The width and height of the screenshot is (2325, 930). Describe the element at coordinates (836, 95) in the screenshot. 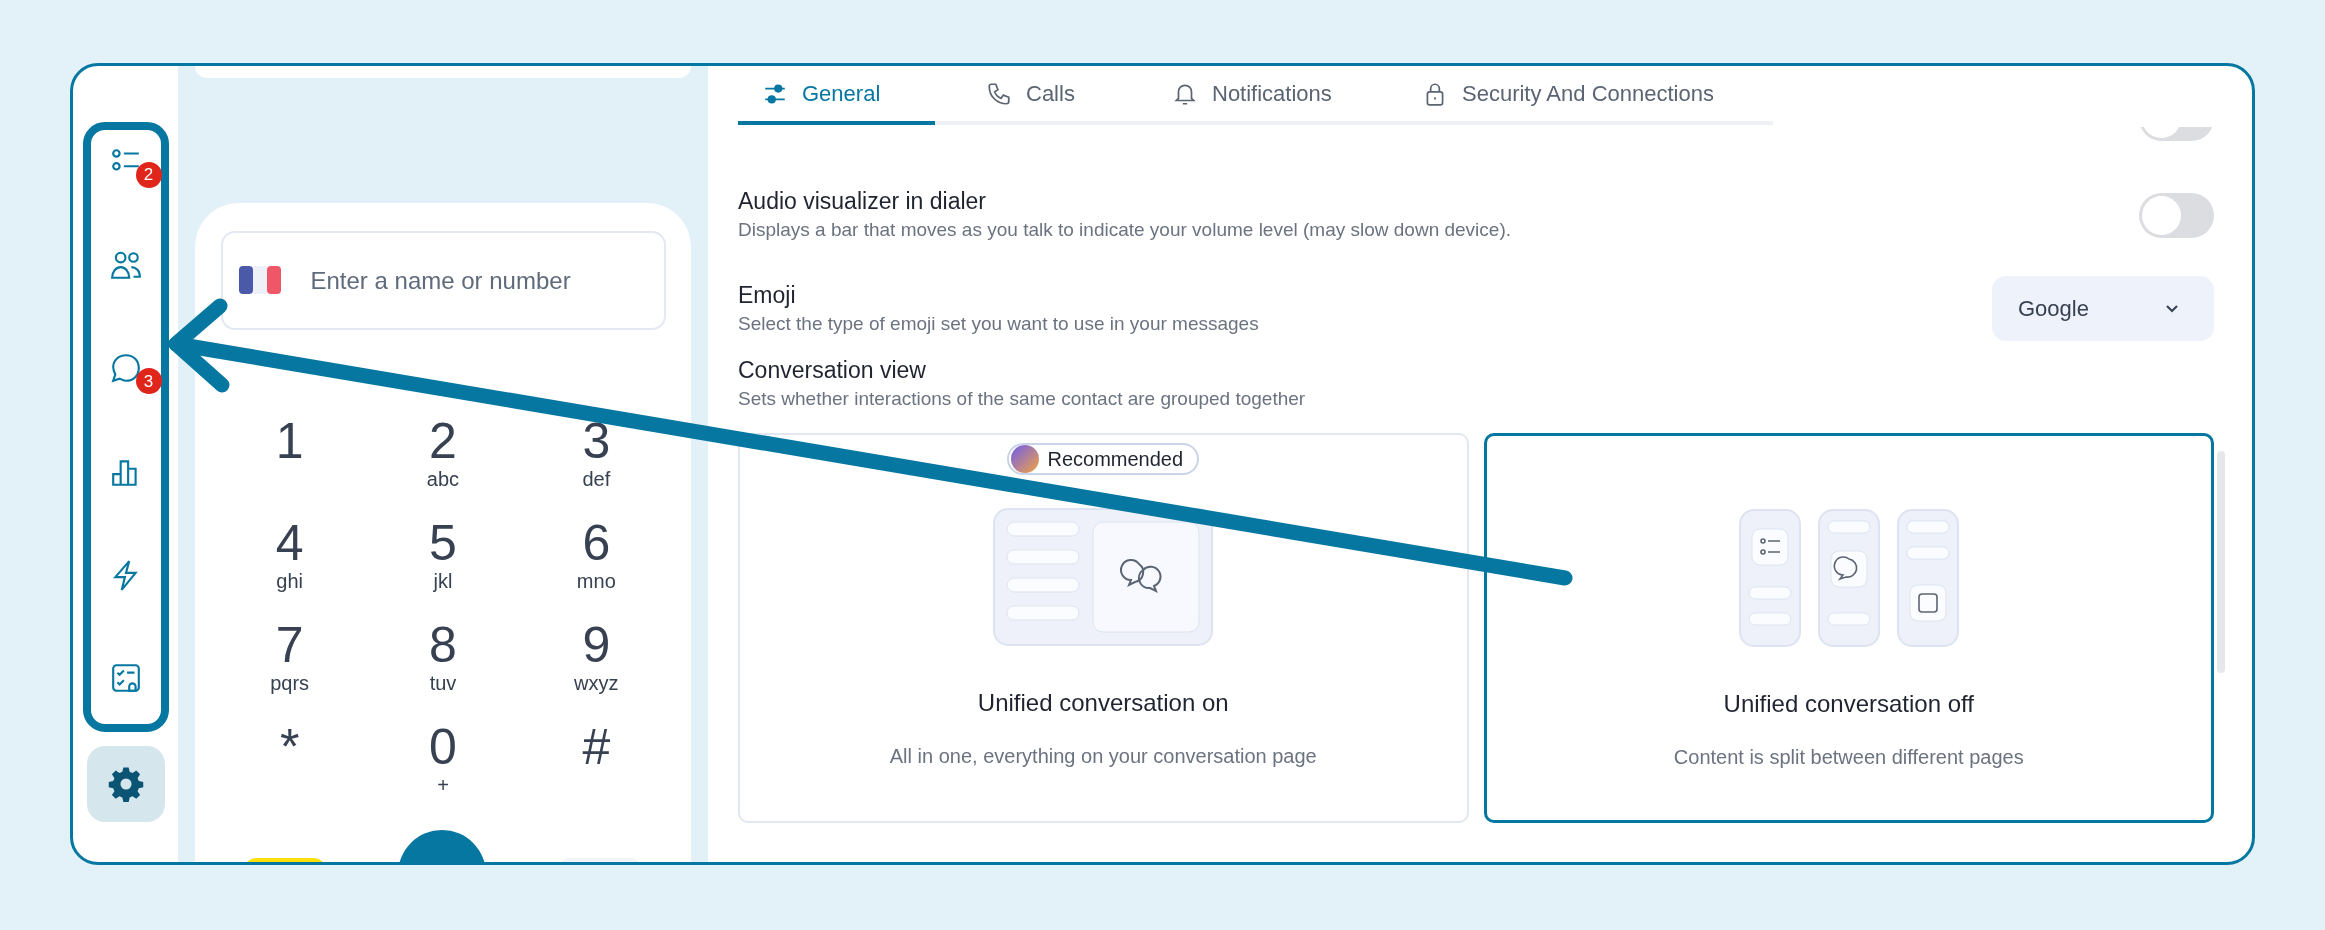

I see `tab: General` at that location.